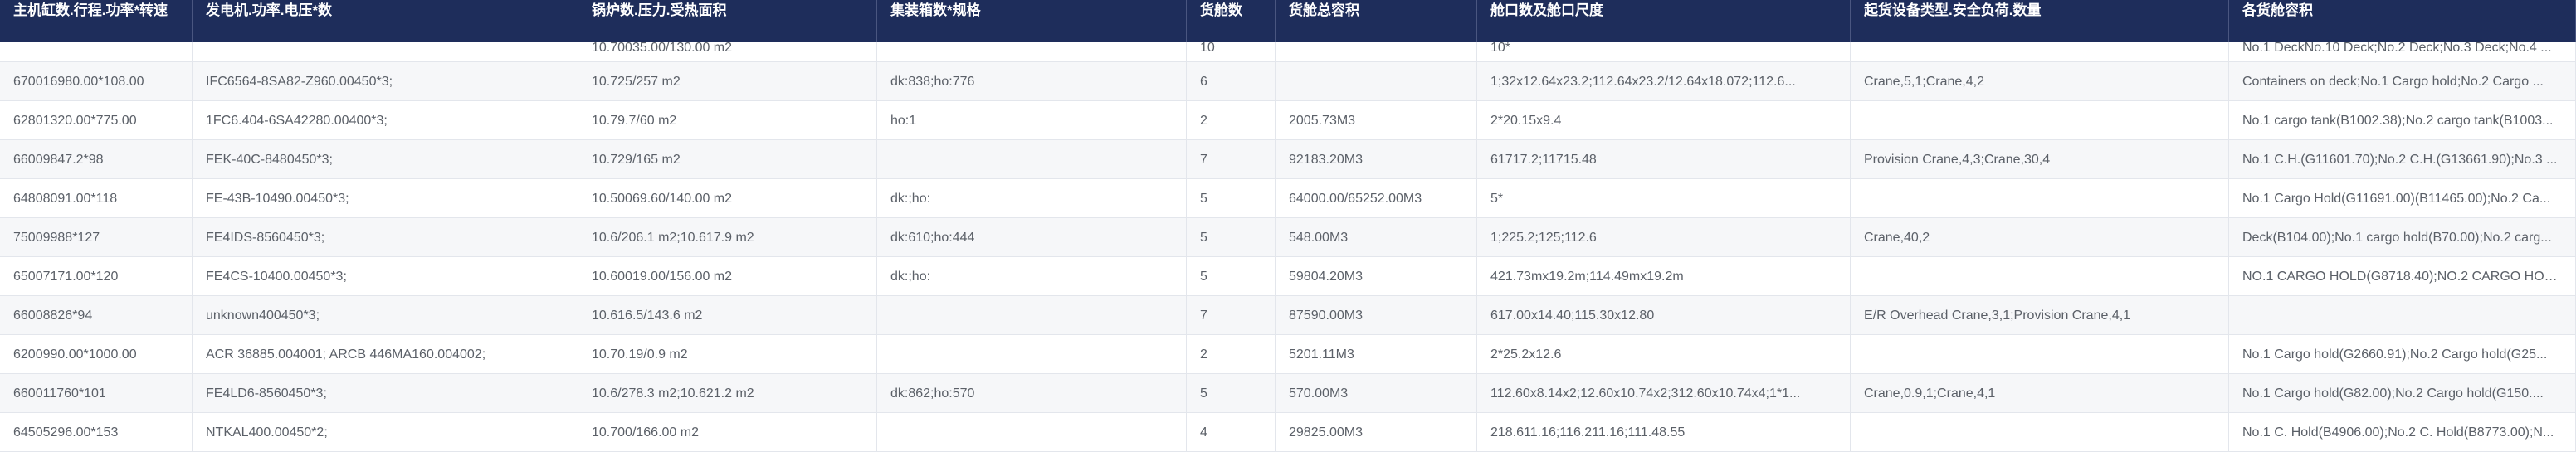 The height and width of the screenshot is (452, 2576). Describe the element at coordinates (2040, 237) in the screenshot. I see `cell-cargo-gear-col: Crane,40,2` at that location.